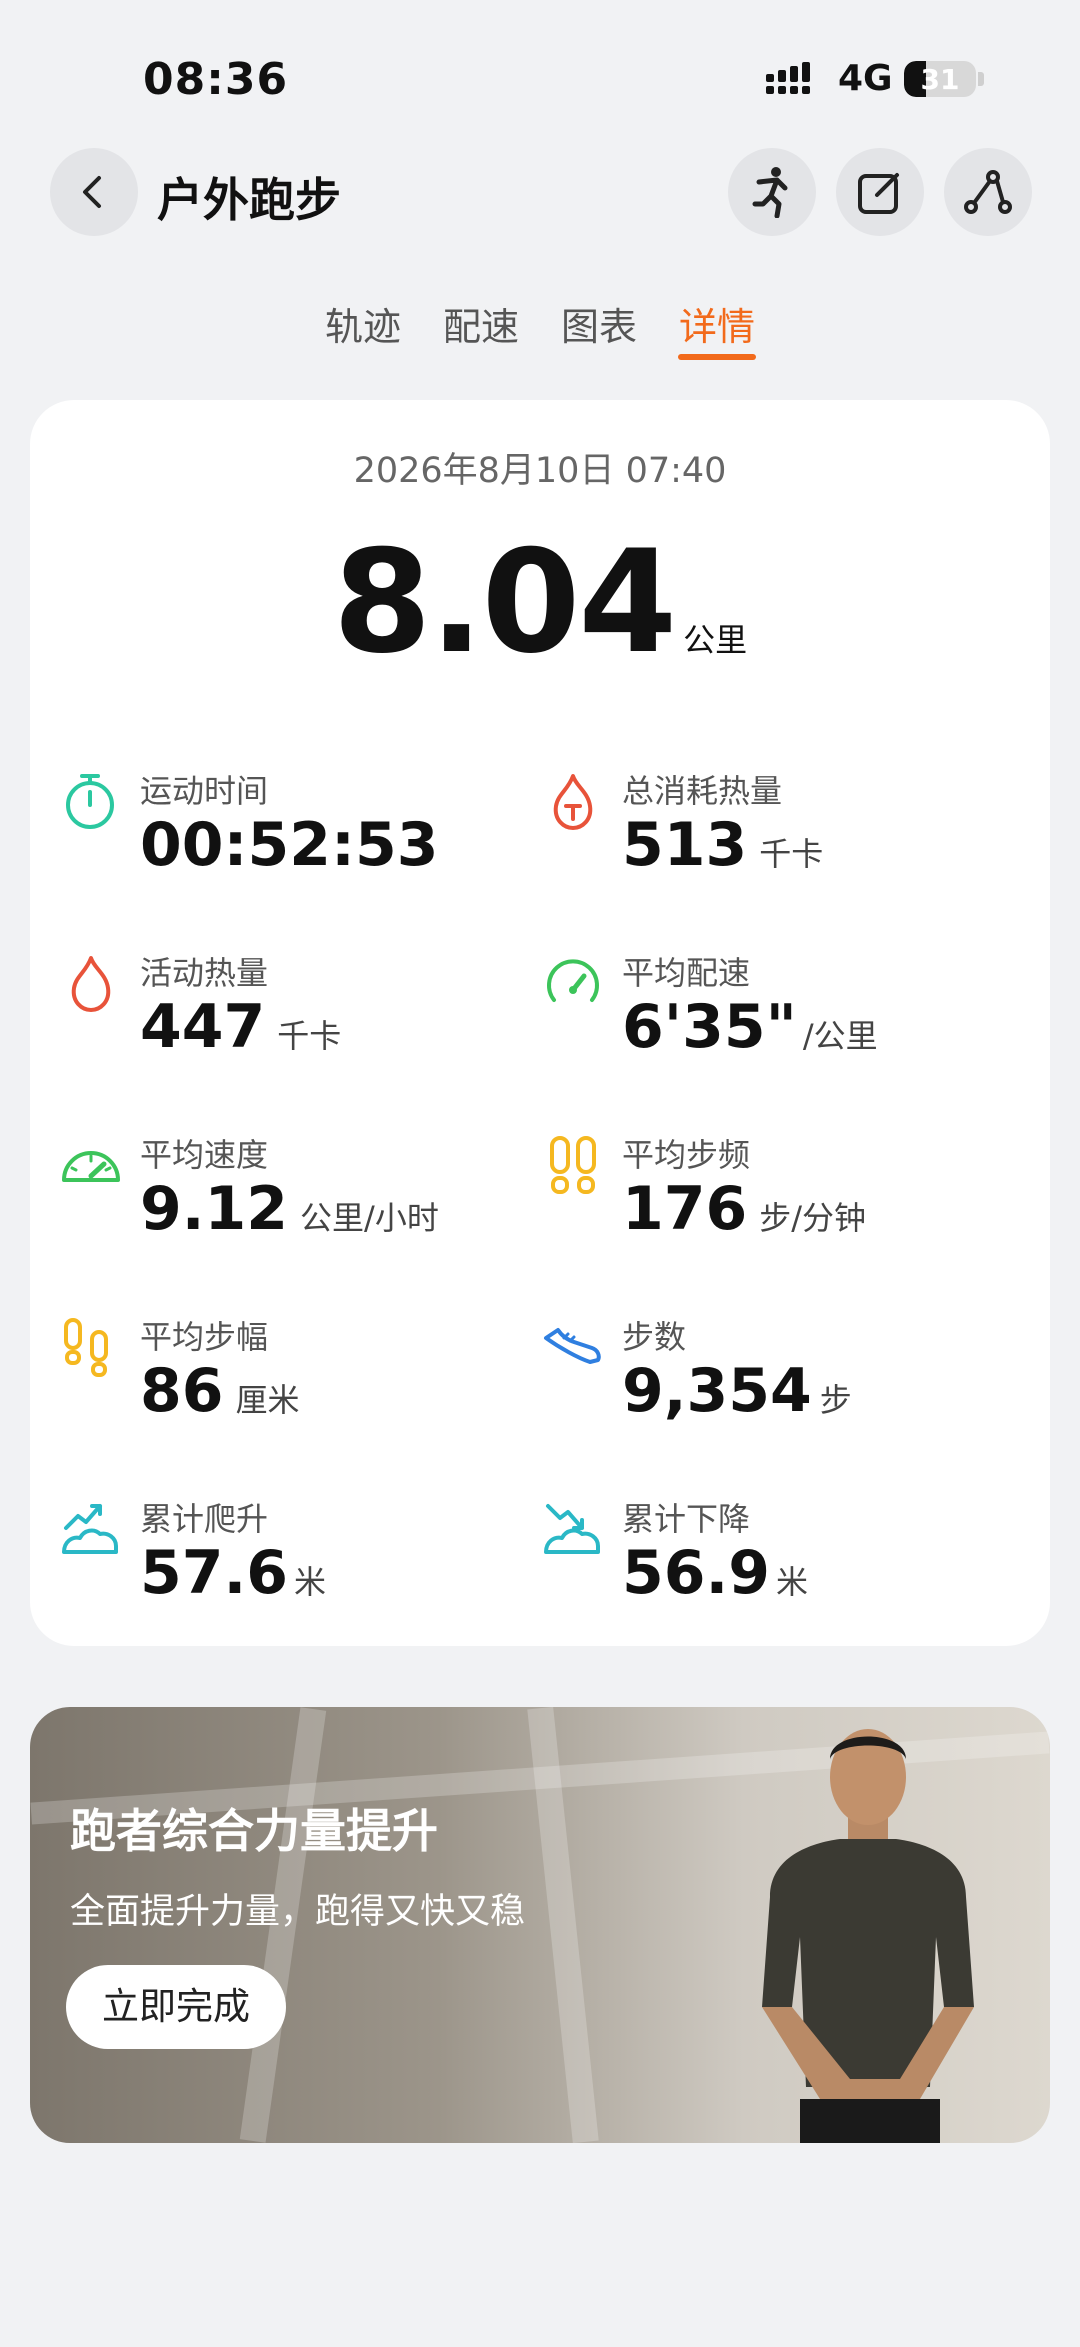 The width and height of the screenshot is (1080, 2347). What do you see at coordinates (363, 323) in the screenshot?
I see `tab-track: 轨迹` at bounding box center [363, 323].